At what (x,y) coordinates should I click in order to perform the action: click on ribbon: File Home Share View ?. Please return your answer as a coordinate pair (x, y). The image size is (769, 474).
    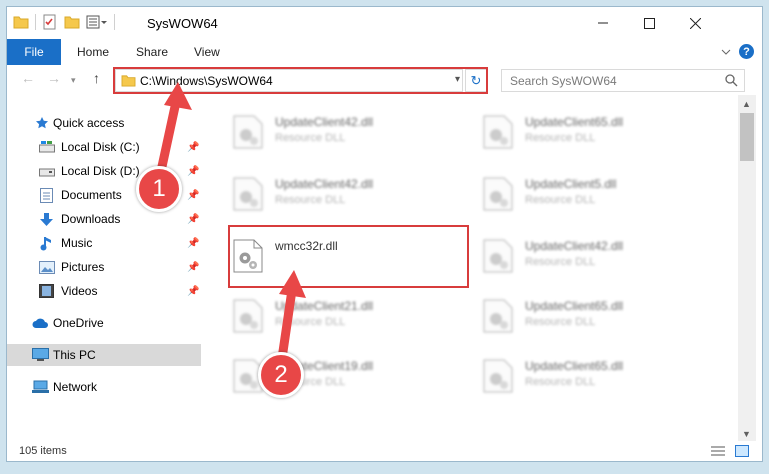
    Looking at the image, I should click on (384, 52).